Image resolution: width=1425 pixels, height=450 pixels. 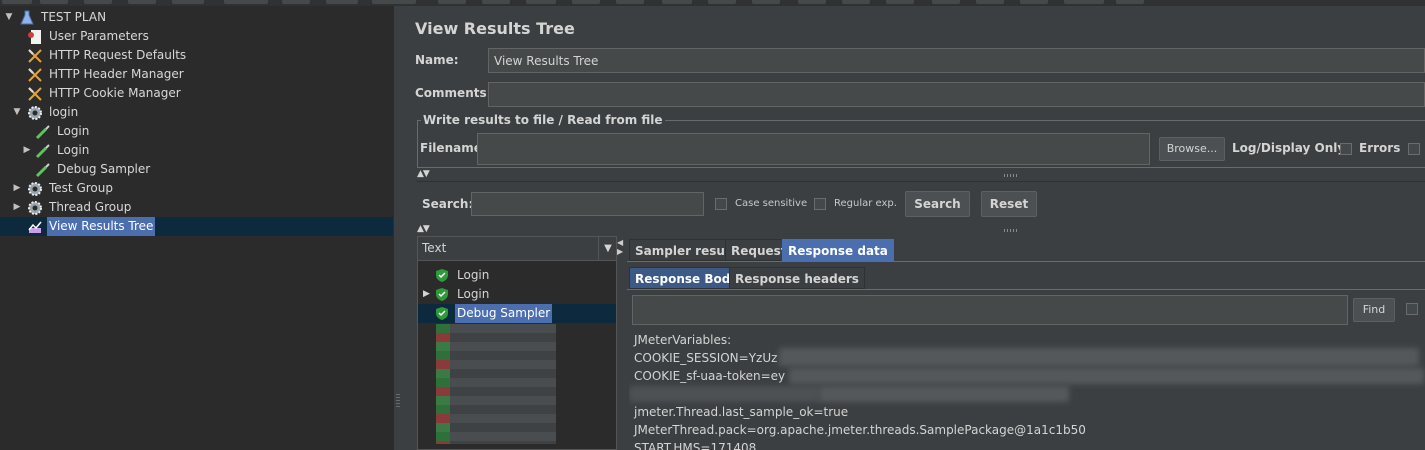 What do you see at coordinates (473, 275) in the screenshot?
I see `result-label: Login` at bounding box center [473, 275].